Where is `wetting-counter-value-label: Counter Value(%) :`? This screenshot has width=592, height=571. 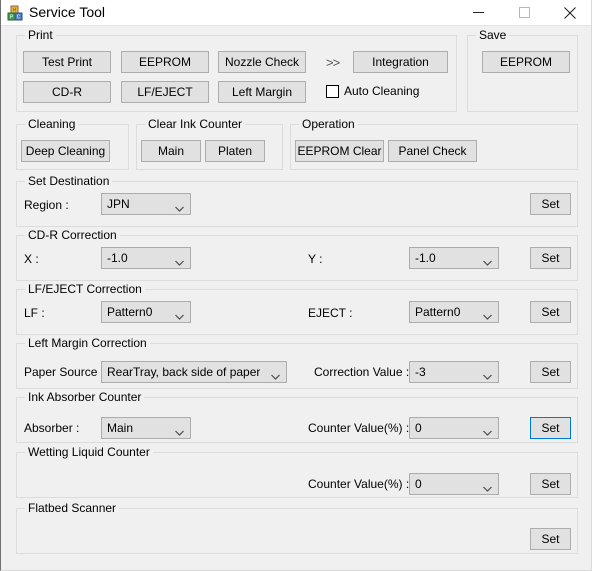 wetting-counter-value-label: Counter Value(%) : is located at coordinates (359, 484).